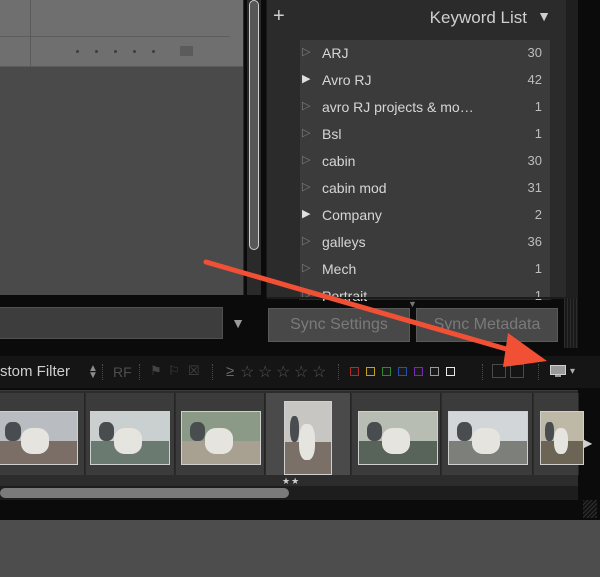  What do you see at coordinates (30, 33) in the screenshot?
I see `toolbar-separator` at bounding box center [30, 33].